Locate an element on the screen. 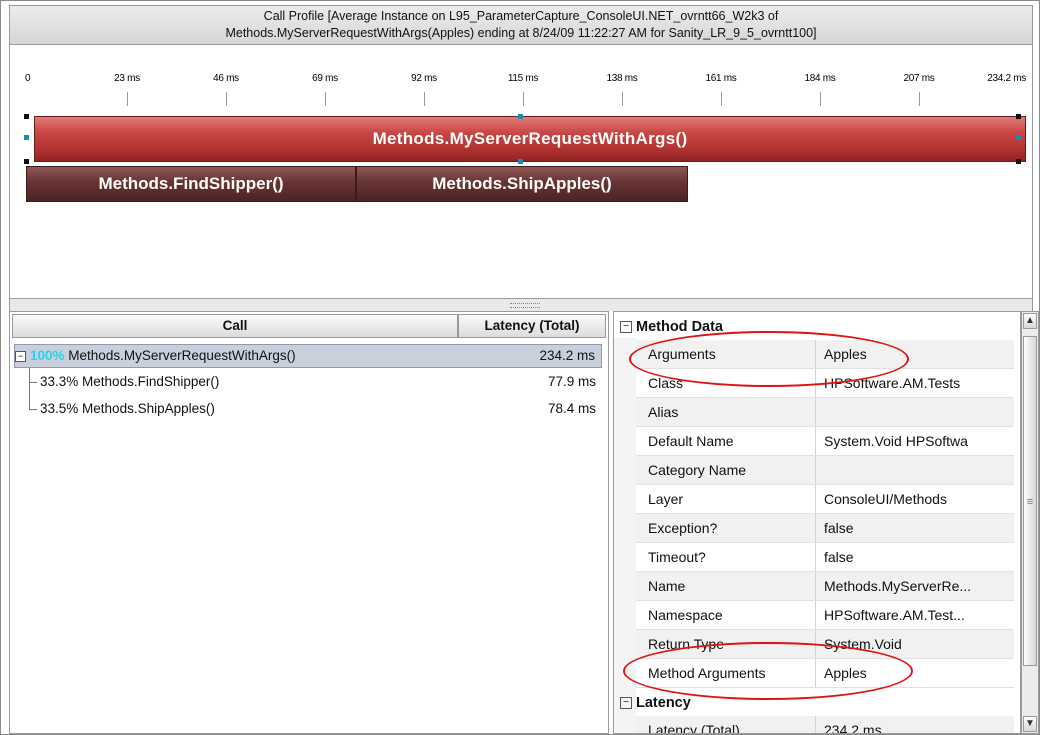 The width and height of the screenshot is (1040, 735). property-row: Default Name System.Void HPSoftwa is located at coordinates (825, 441).